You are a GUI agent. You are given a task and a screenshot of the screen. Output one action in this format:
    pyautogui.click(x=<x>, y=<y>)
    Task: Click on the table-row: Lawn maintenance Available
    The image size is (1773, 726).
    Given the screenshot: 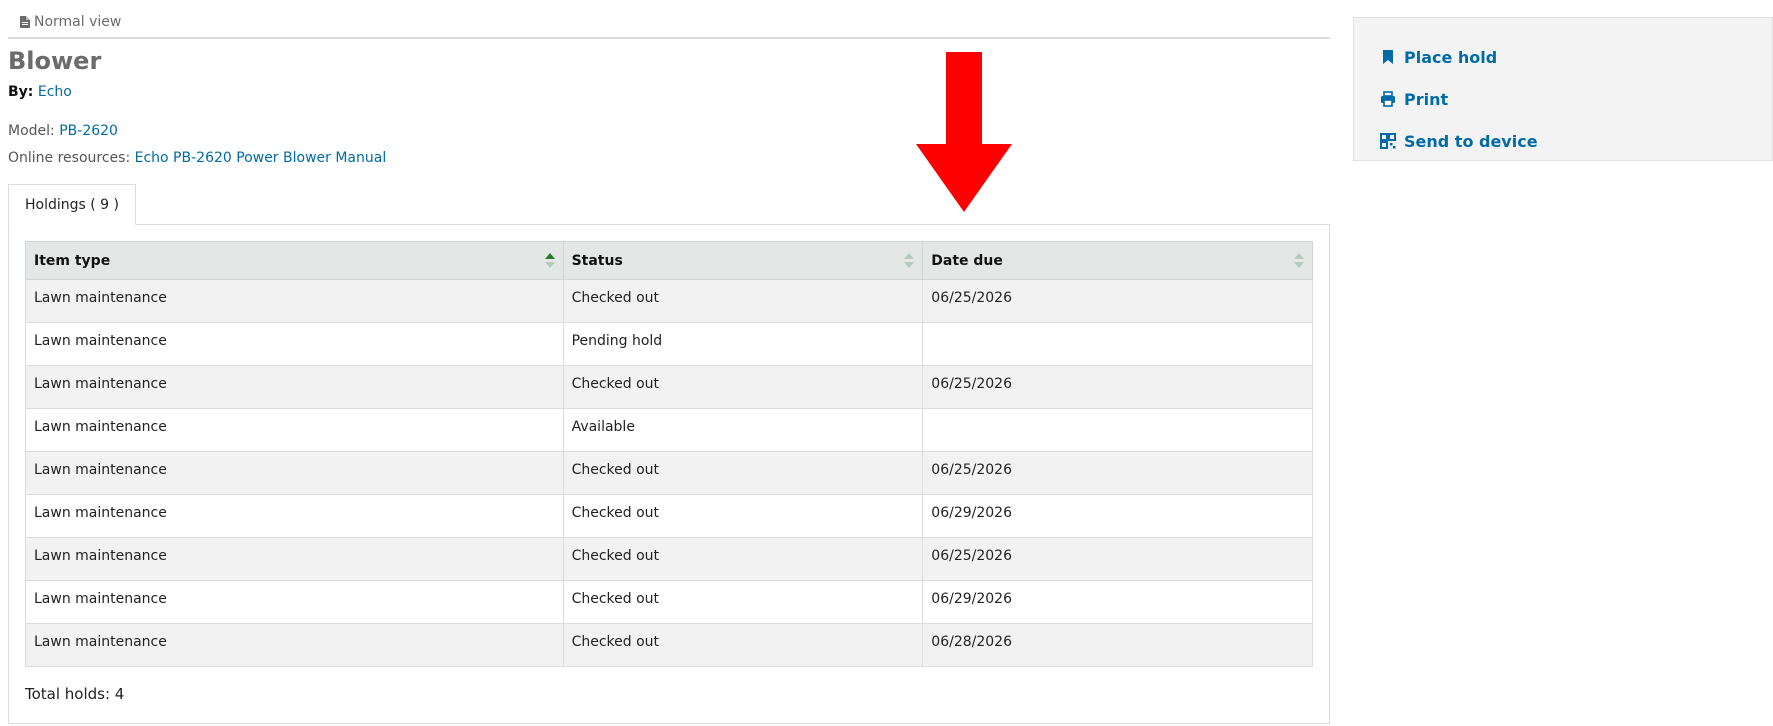 What is the action you would take?
    pyautogui.click(x=669, y=430)
    